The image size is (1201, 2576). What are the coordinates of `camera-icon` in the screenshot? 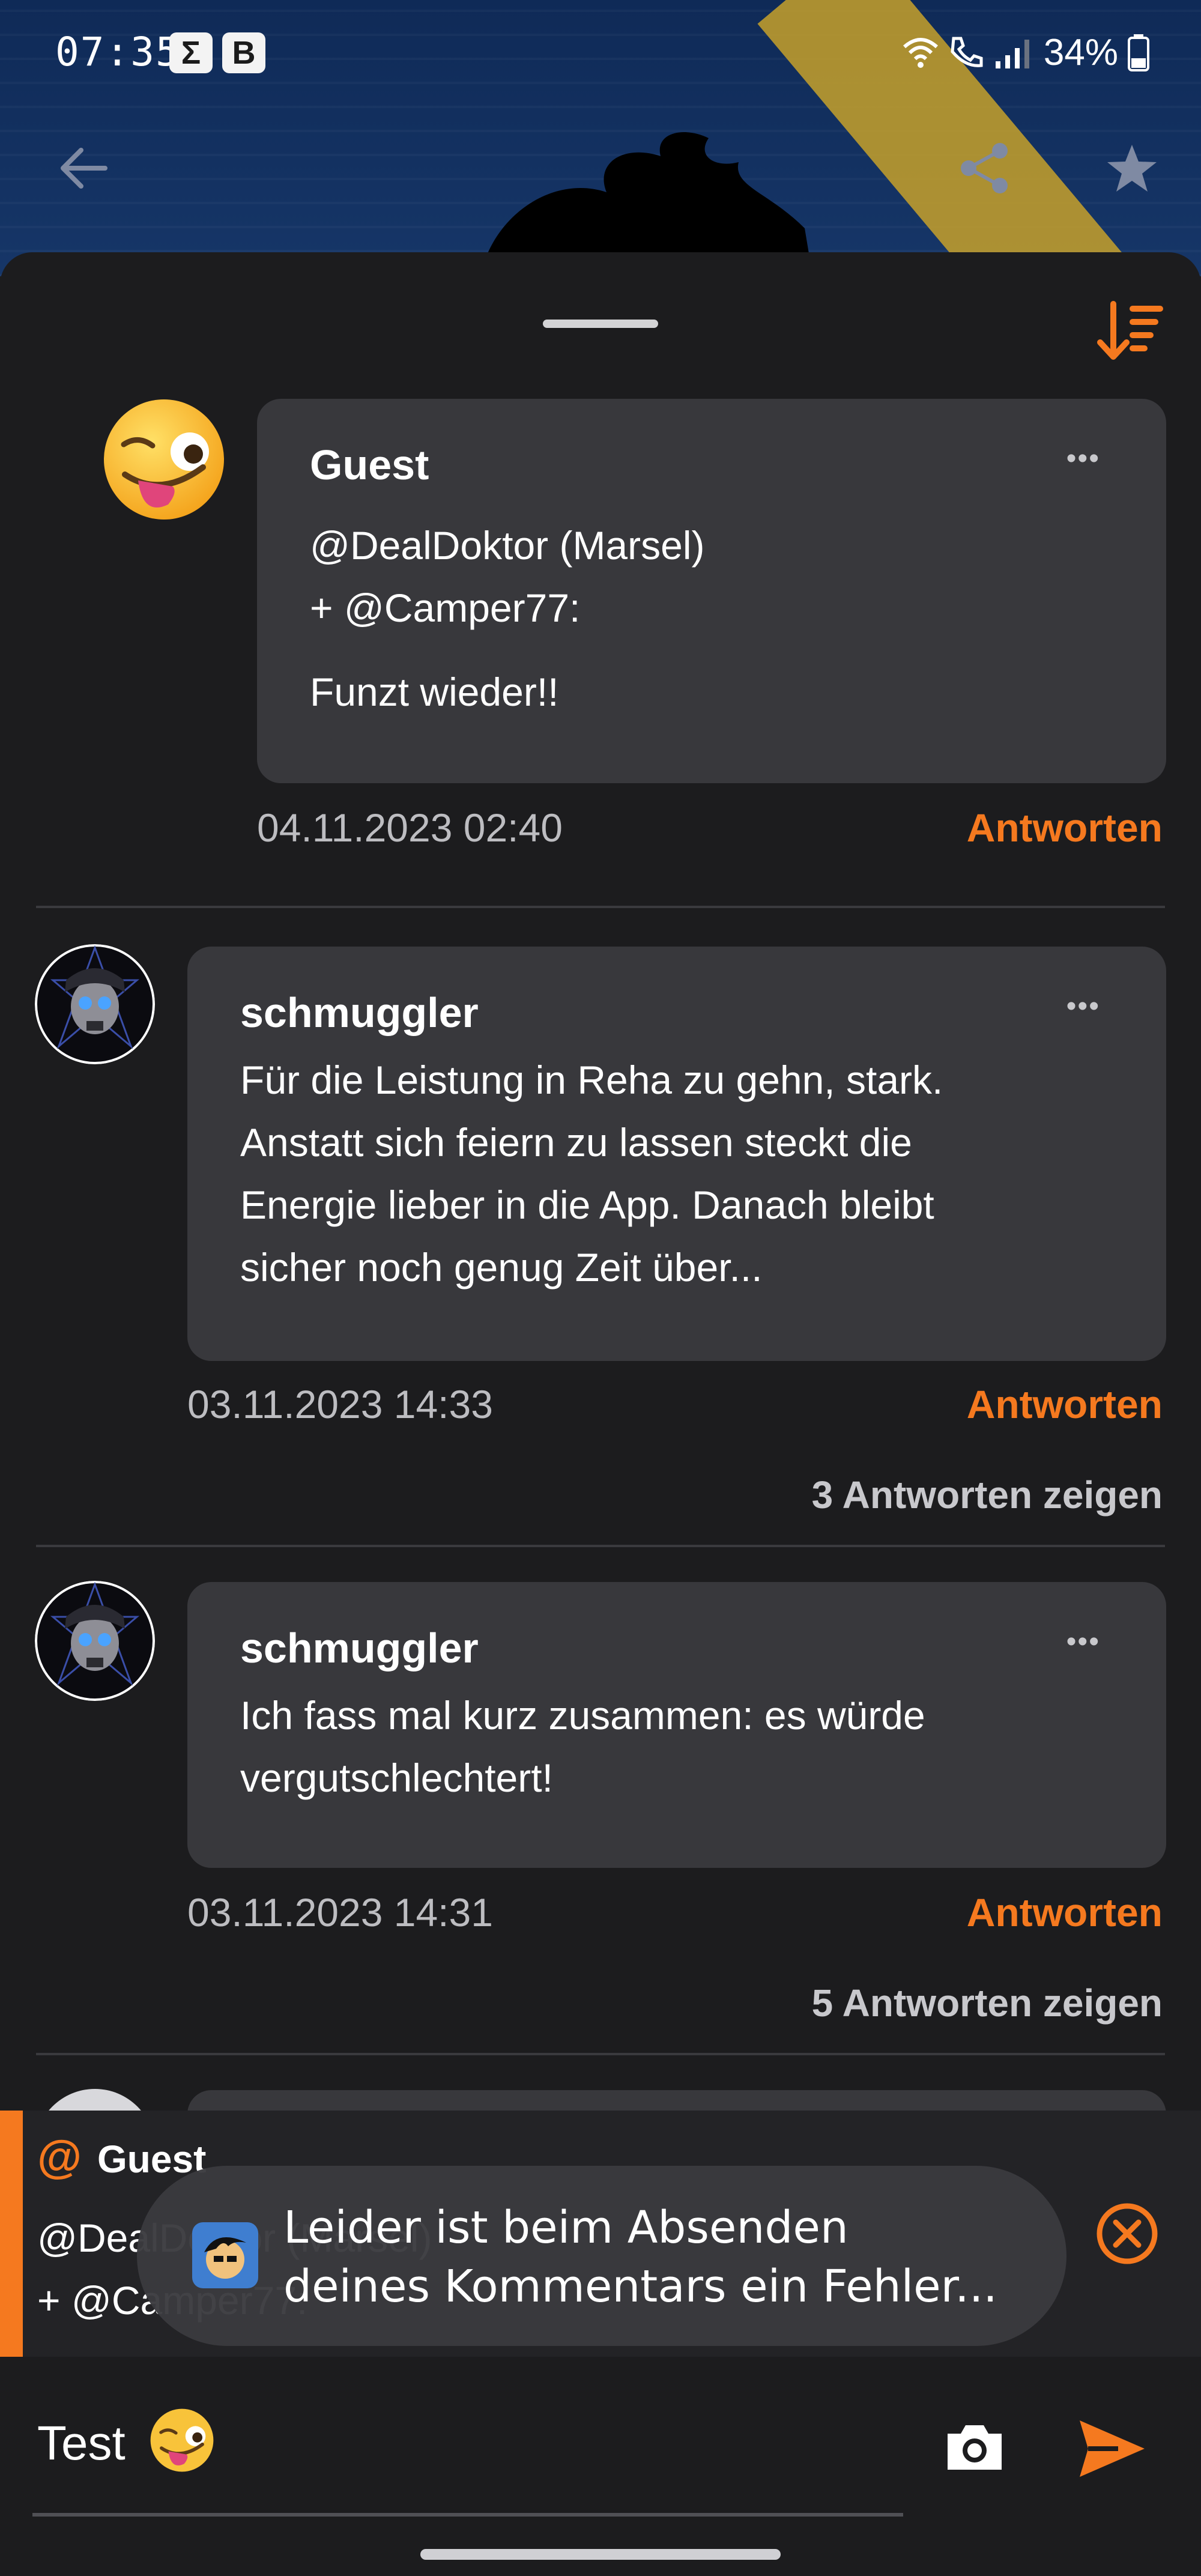 It's located at (975, 2447).